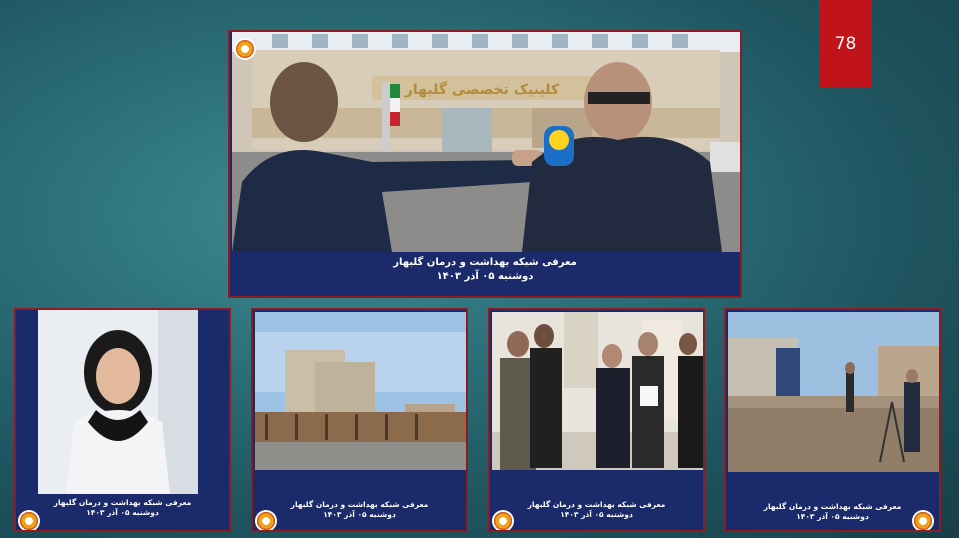  What do you see at coordinates (482, 89) in the screenshot?
I see `building-sign-text: کلینیک تخصصی گلبهار` at bounding box center [482, 89].